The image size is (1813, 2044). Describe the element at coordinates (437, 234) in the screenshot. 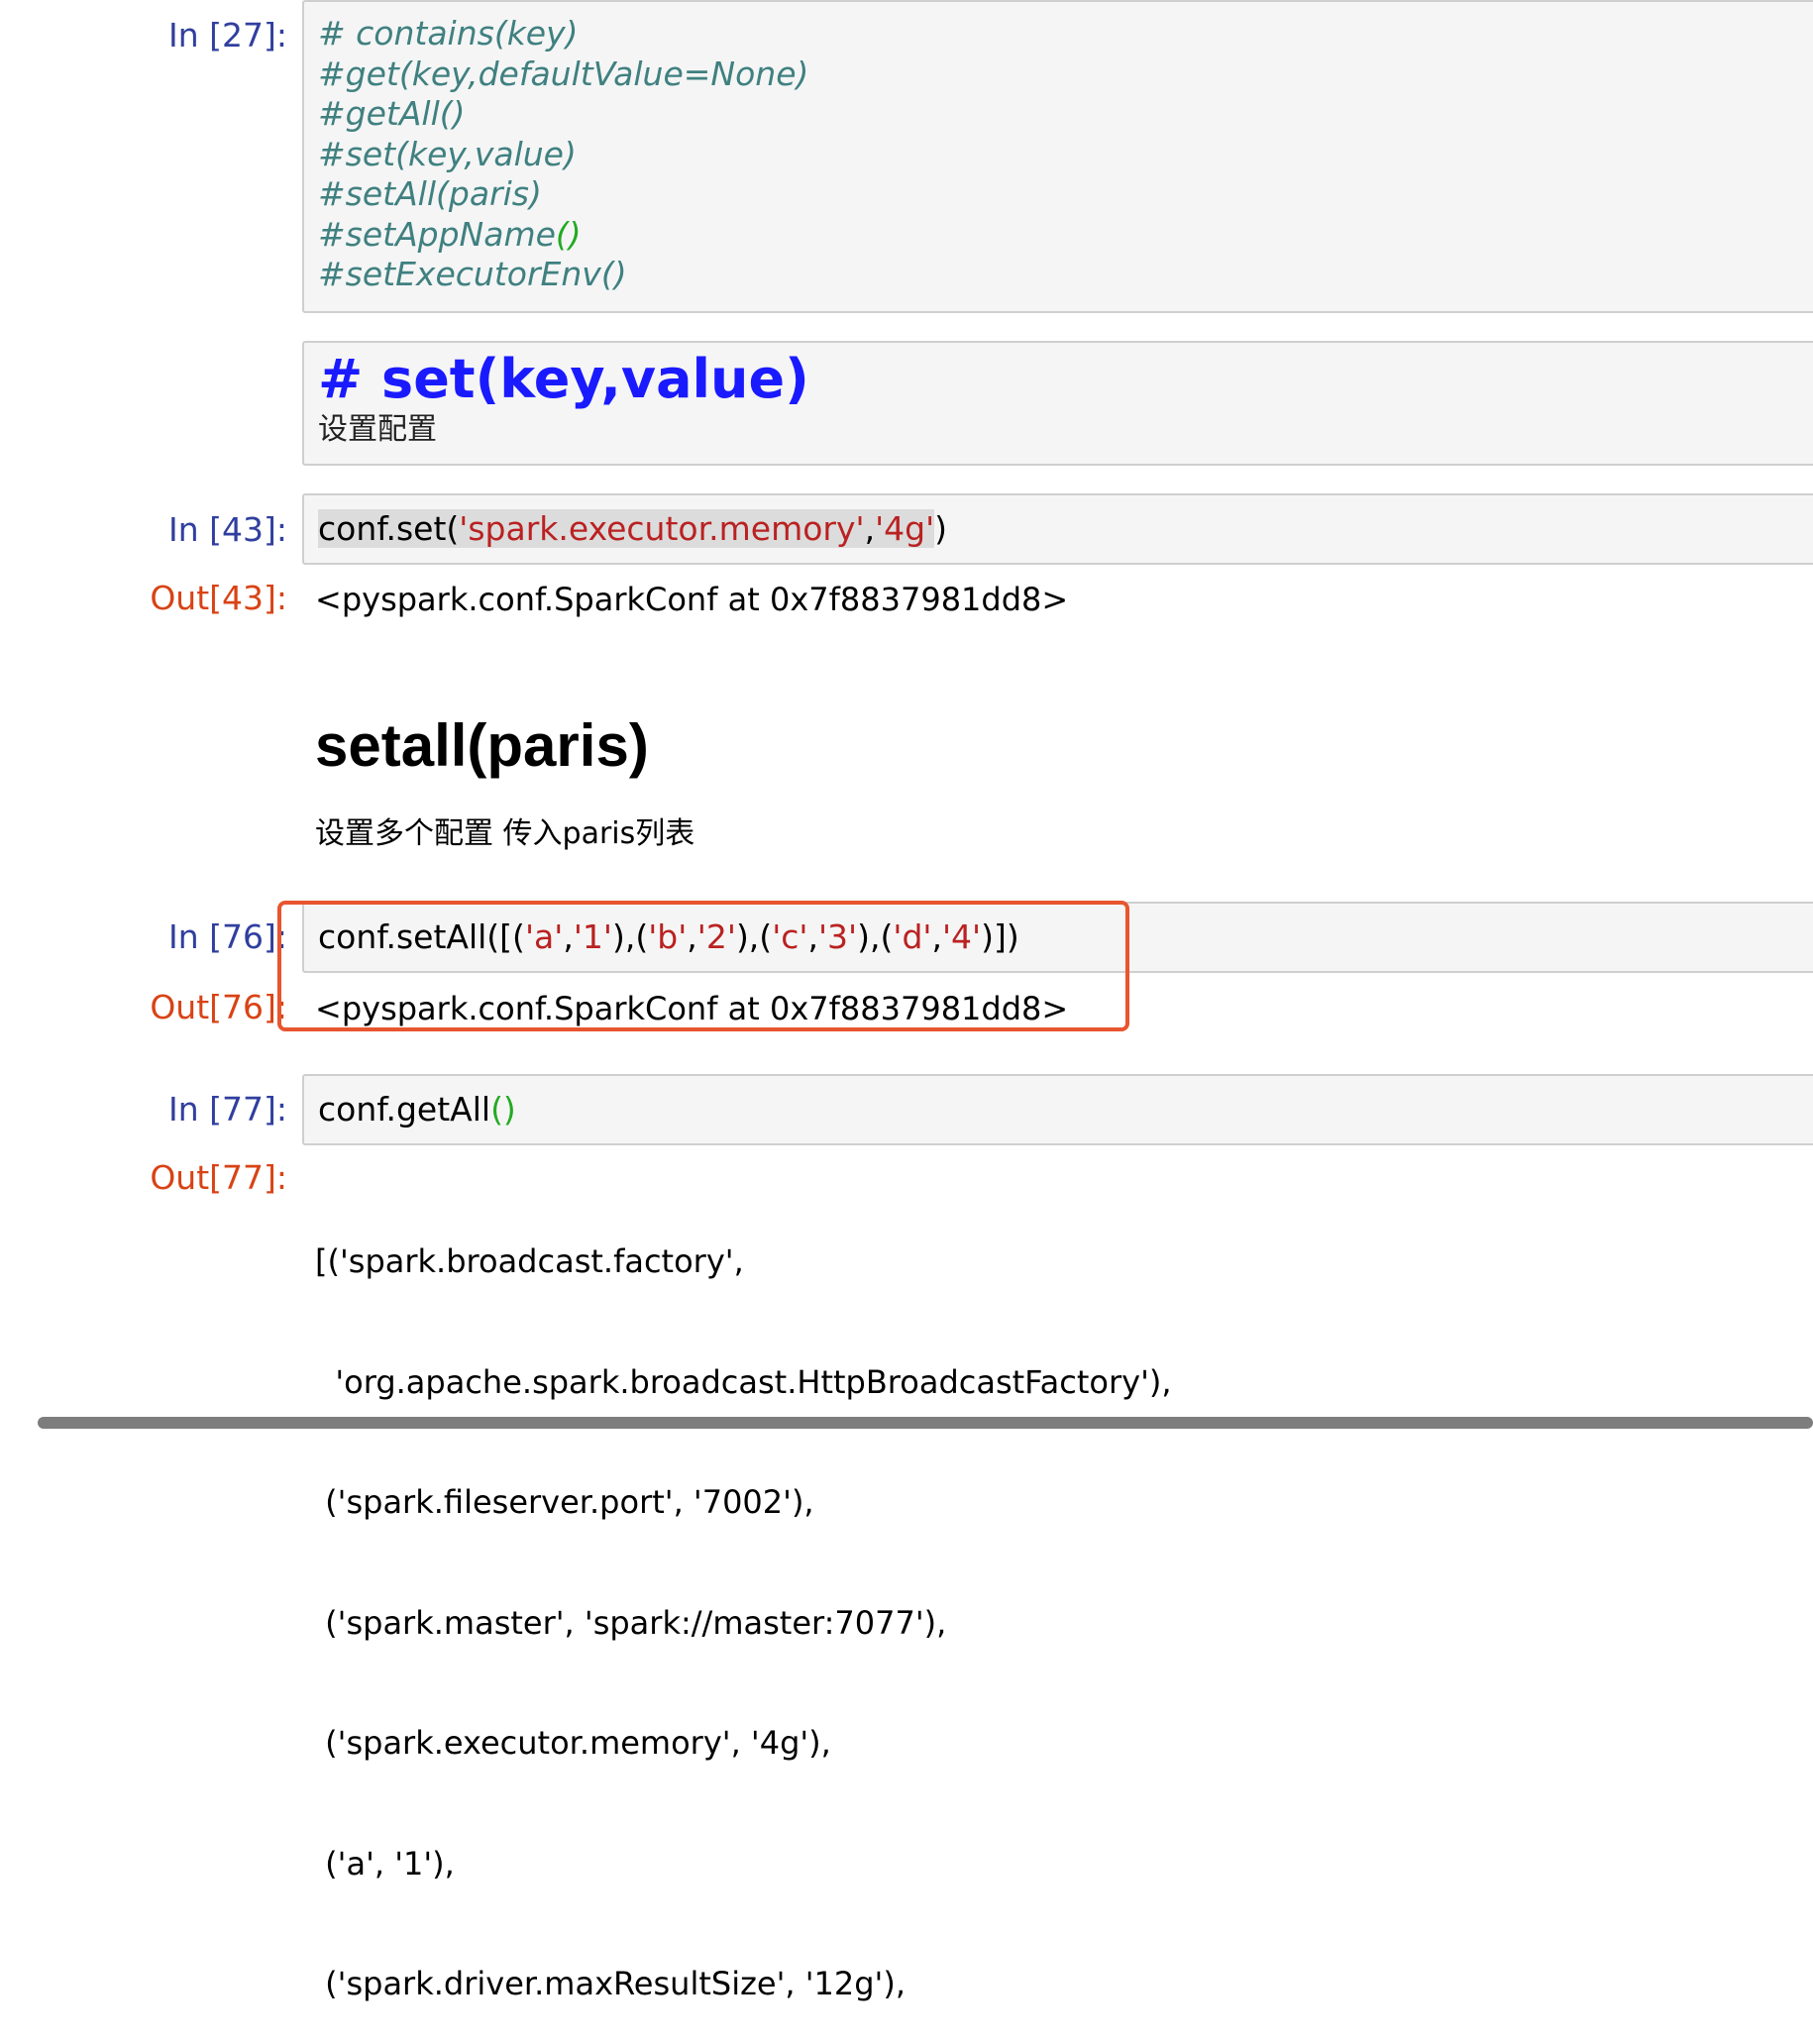

I see `comment-text: #setAppName` at that location.